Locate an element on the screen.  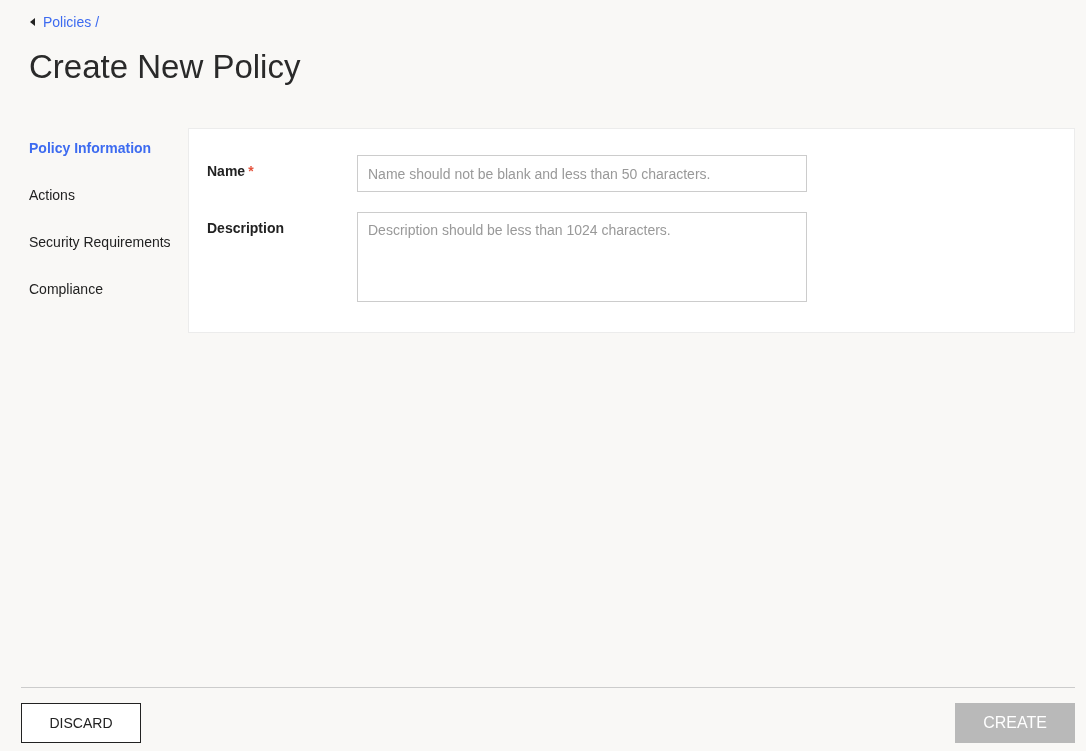
sidebar-item: Actions is located at coordinates (108, 195).